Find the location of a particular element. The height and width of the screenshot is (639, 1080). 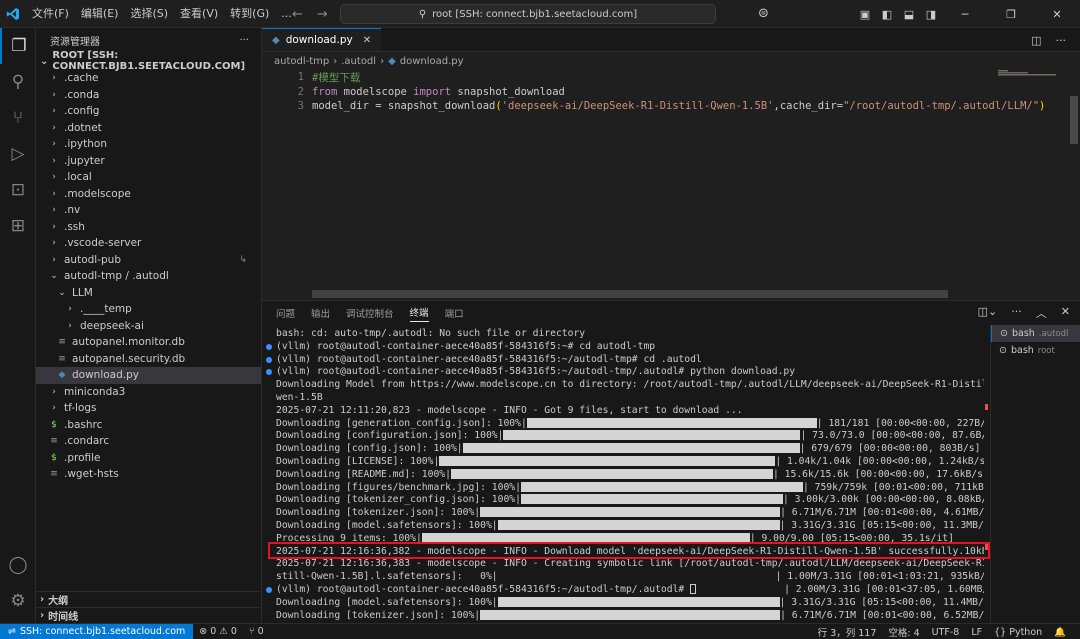

menu-file: 文件(F) is located at coordinates (50, 14).